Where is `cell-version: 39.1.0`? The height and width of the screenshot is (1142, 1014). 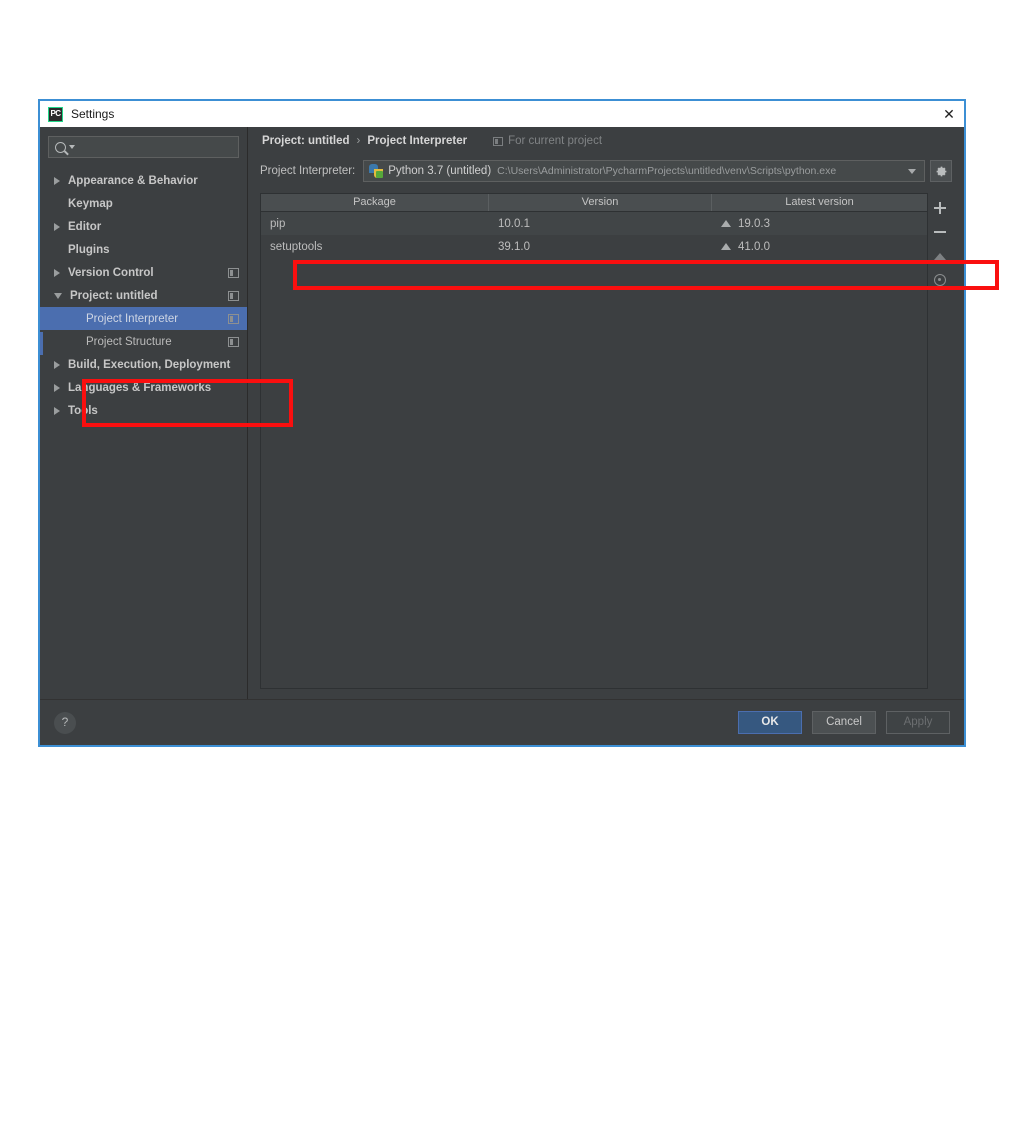 cell-version: 39.1.0 is located at coordinates (514, 246).